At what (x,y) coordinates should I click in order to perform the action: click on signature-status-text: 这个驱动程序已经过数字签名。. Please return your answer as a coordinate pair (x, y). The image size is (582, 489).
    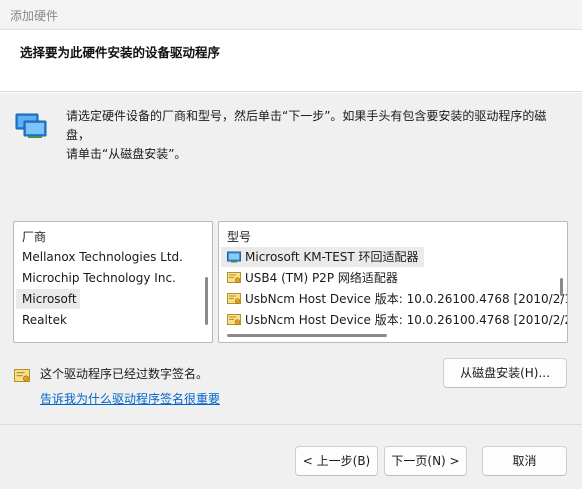
    Looking at the image, I should click on (124, 374).